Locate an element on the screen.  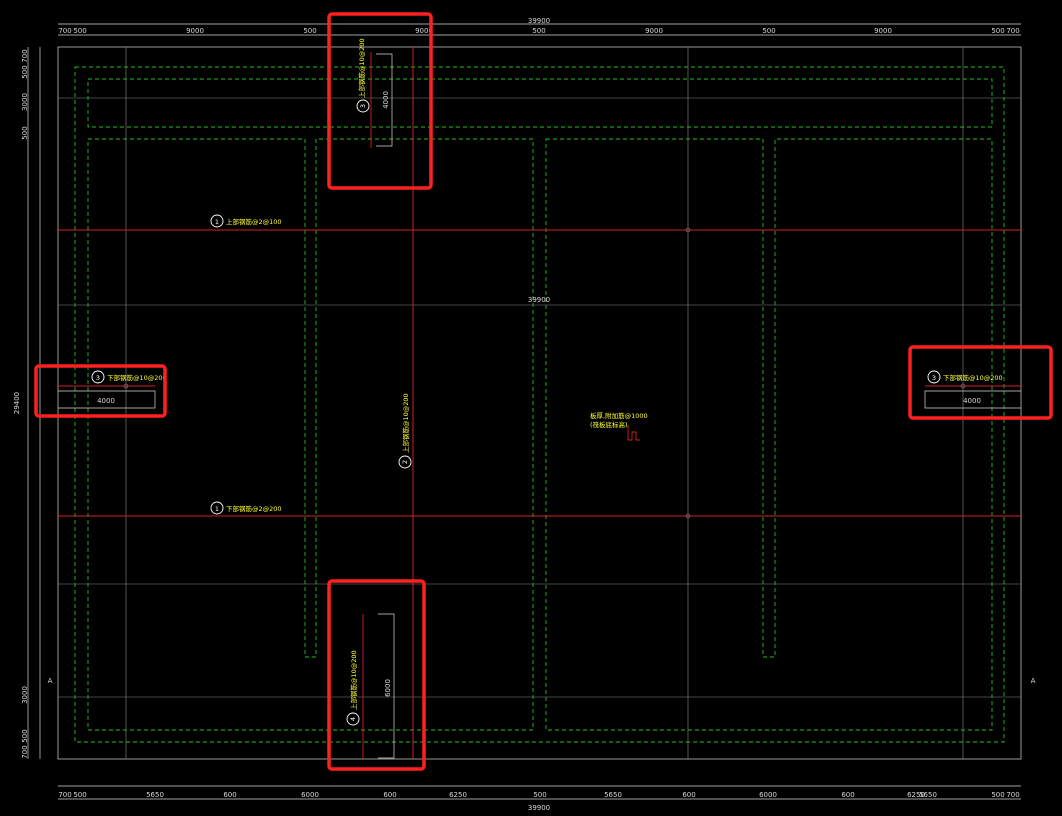
right-rebar-label: 下部钢筋@10@200 is located at coordinates (973, 377).